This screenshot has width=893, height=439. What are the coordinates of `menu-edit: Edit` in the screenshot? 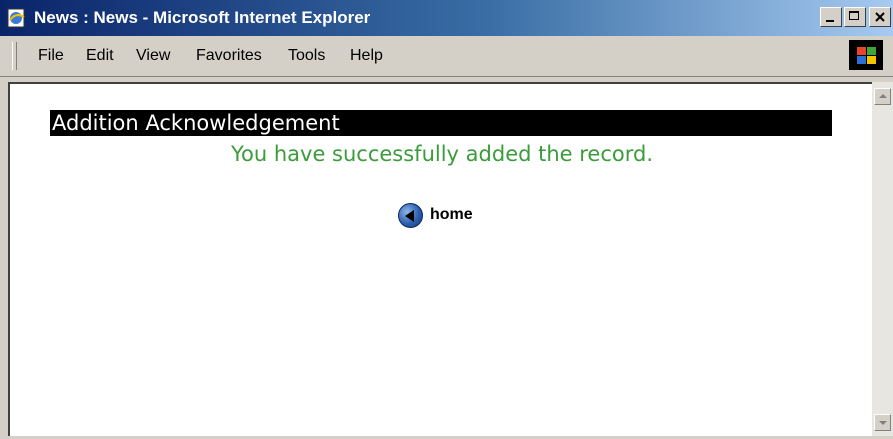 It's located at (100, 56).